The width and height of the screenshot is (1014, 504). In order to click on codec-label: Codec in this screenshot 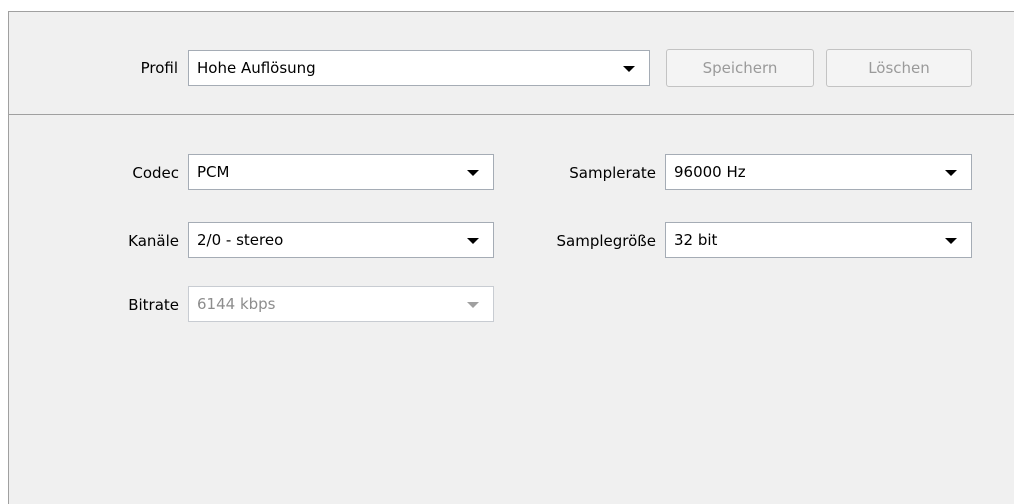, I will do `click(155, 173)`.